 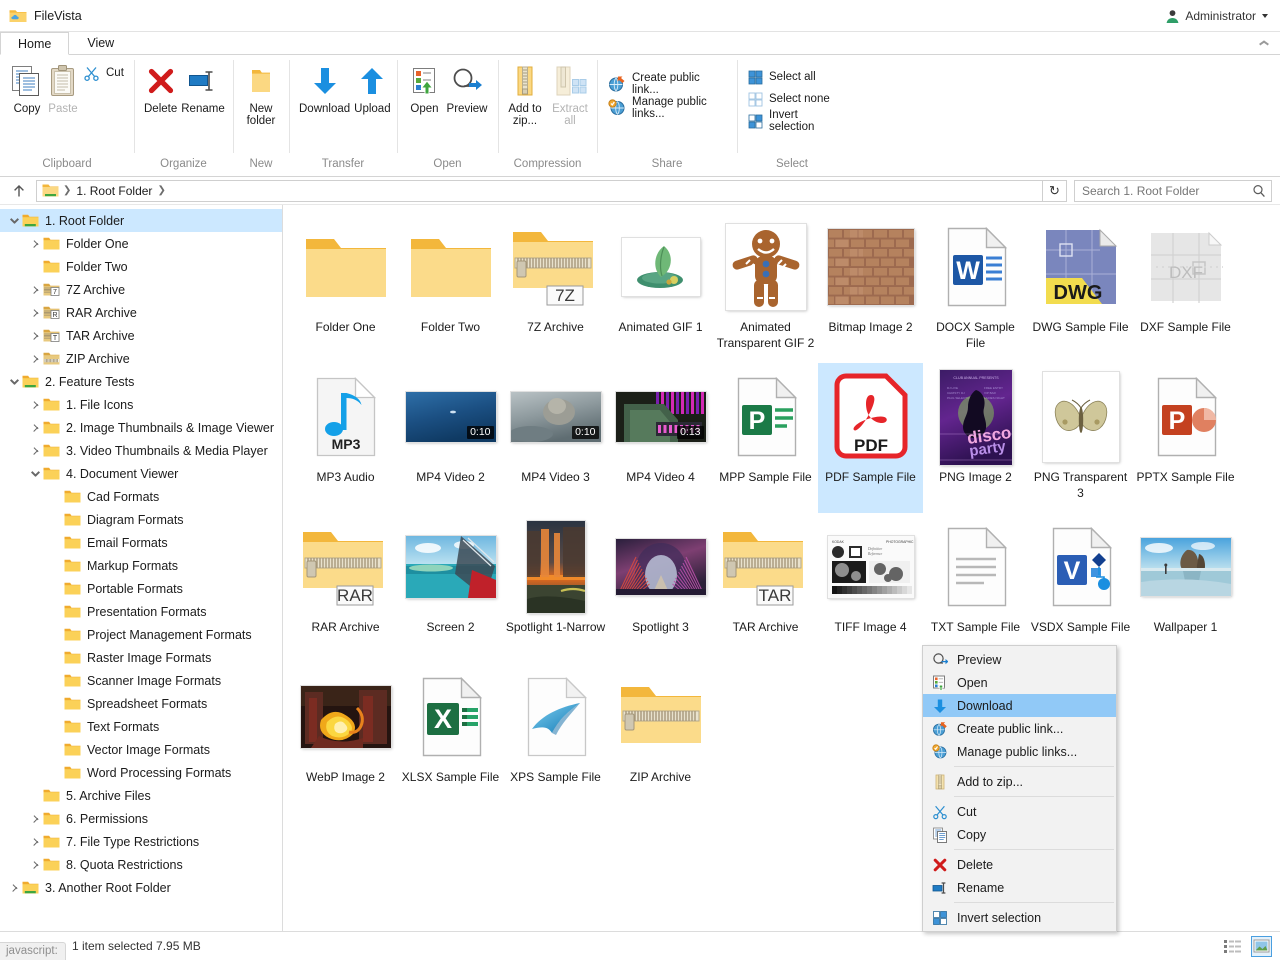 What do you see at coordinates (345, 288) in the screenshot?
I see `file-tile: Folder One` at bounding box center [345, 288].